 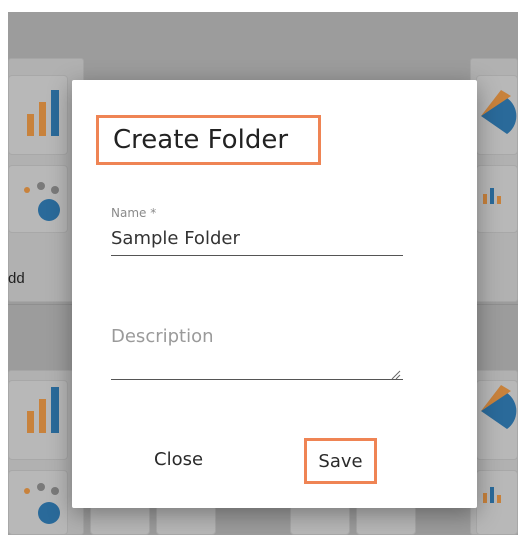 What do you see at coordinates (396, 375) in the screenshot?
I see `resize-grip-icon` at bounding box center [396, 375].